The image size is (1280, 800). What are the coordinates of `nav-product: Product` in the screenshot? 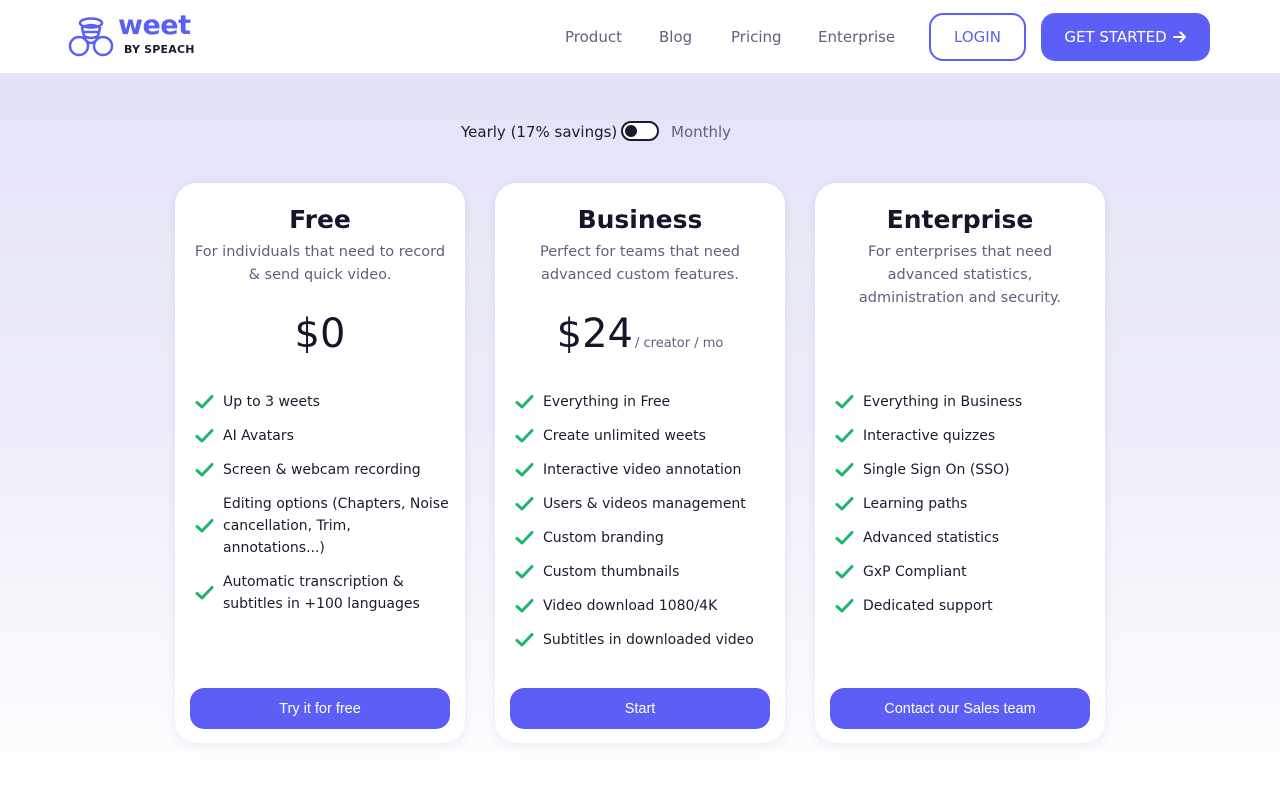 It's located at (593, 37).